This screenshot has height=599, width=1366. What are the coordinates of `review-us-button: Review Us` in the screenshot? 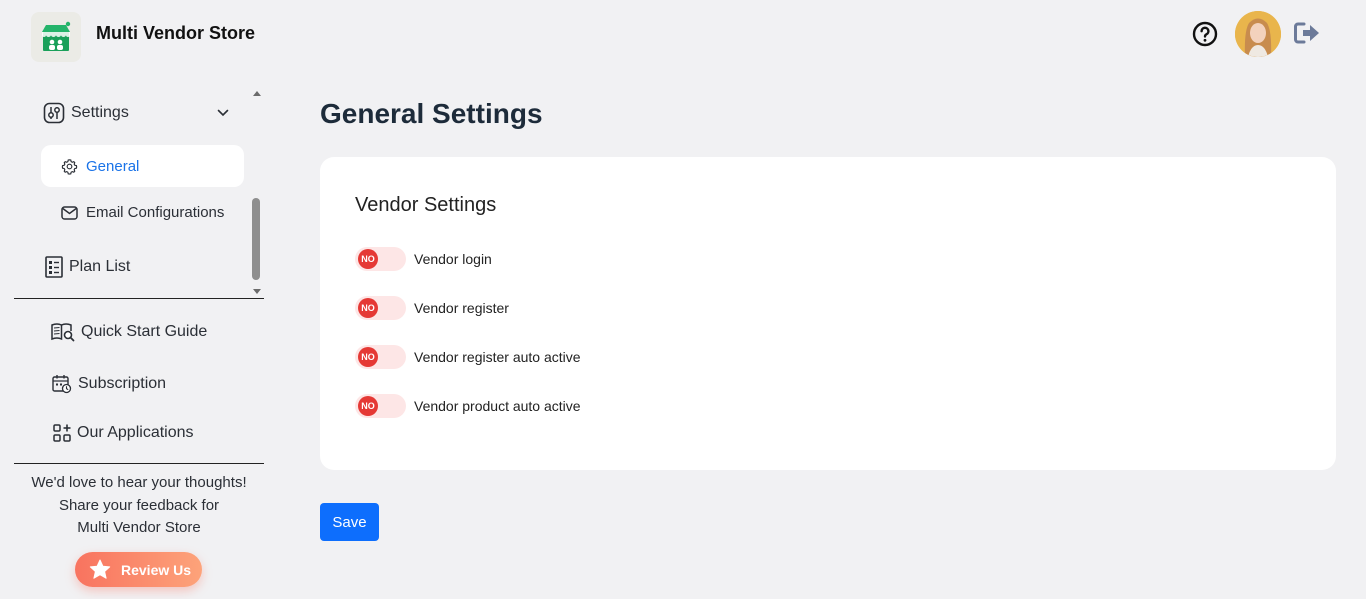 It's located at (138, 569).